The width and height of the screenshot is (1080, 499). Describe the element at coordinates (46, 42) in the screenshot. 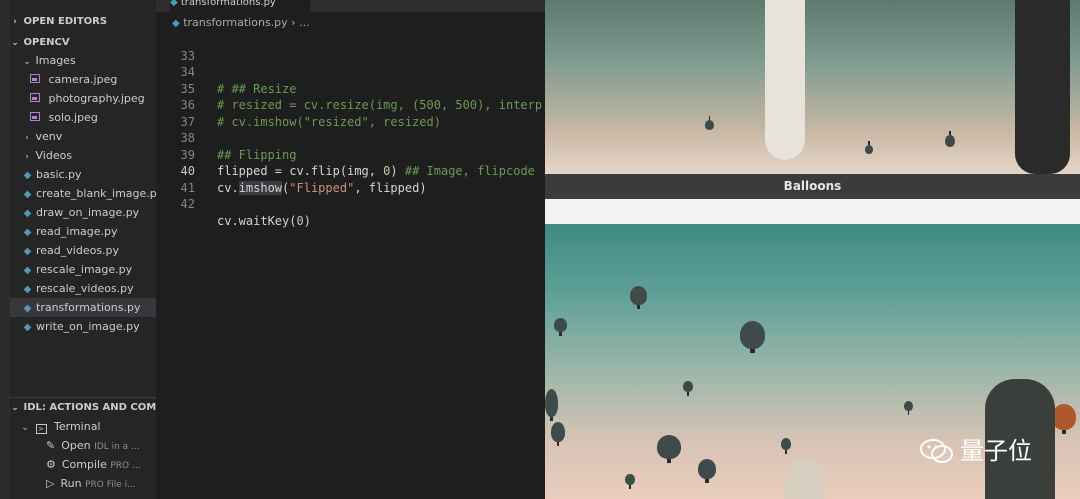

I see `project-label: OPENCV` at that location.